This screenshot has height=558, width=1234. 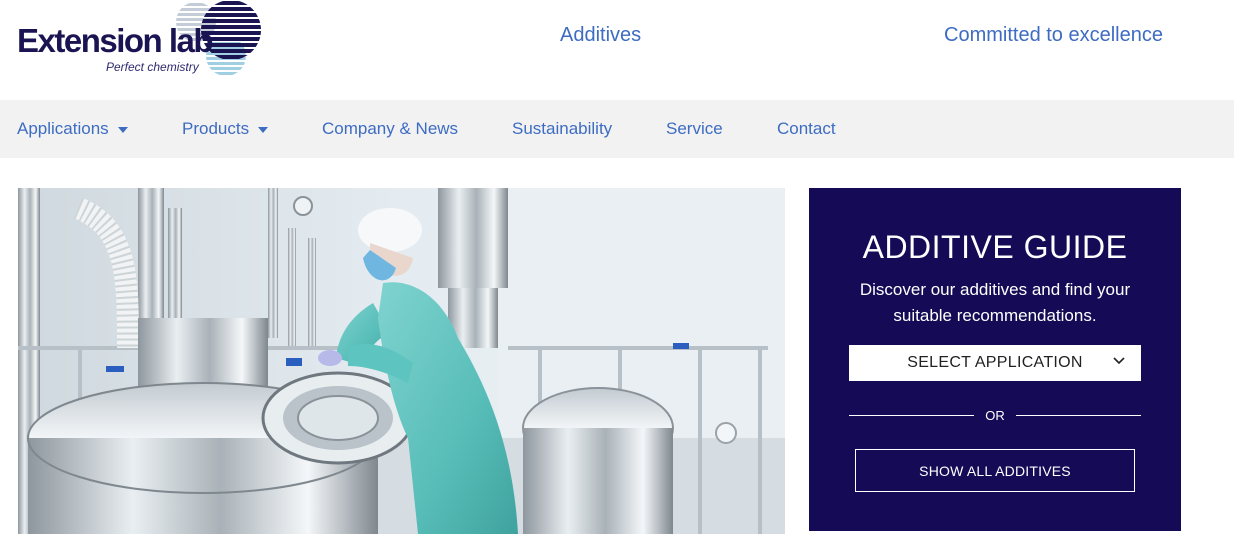 I want to click on nav-item-label: Contact, so click(x=806, y=128).